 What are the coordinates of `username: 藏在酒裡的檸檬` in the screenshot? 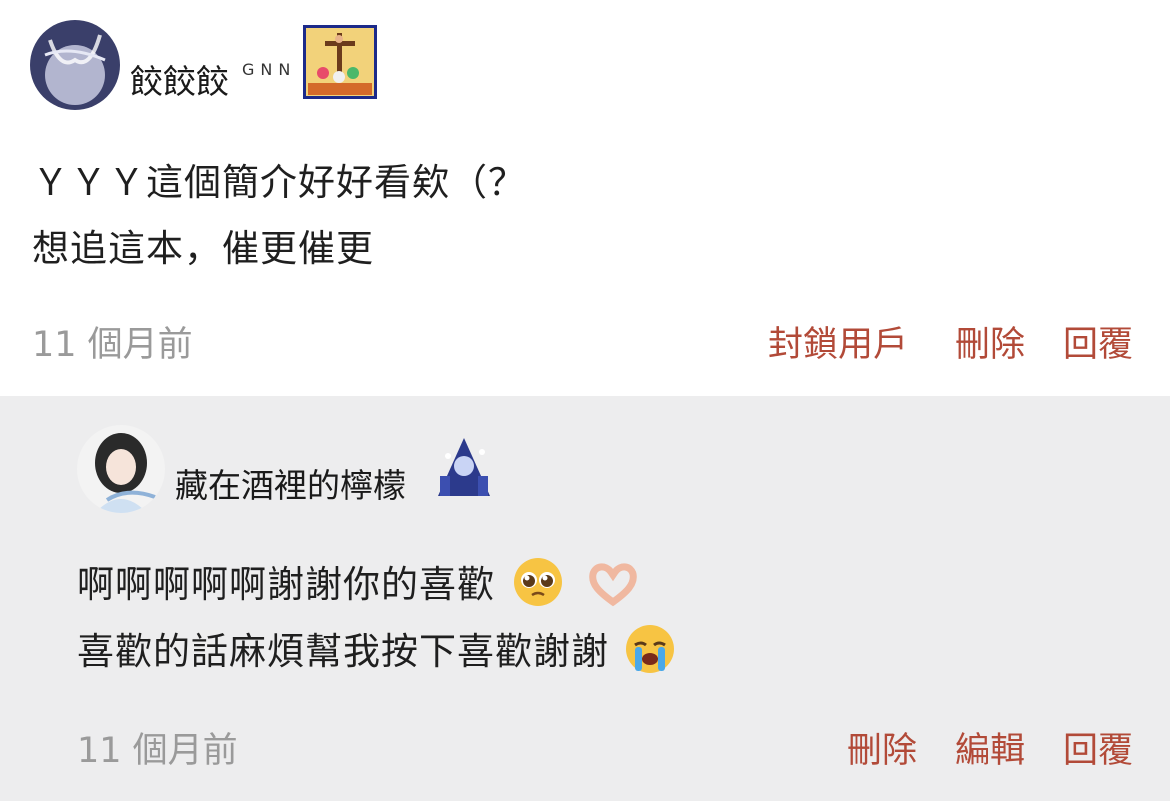 It's located at (290, 483).